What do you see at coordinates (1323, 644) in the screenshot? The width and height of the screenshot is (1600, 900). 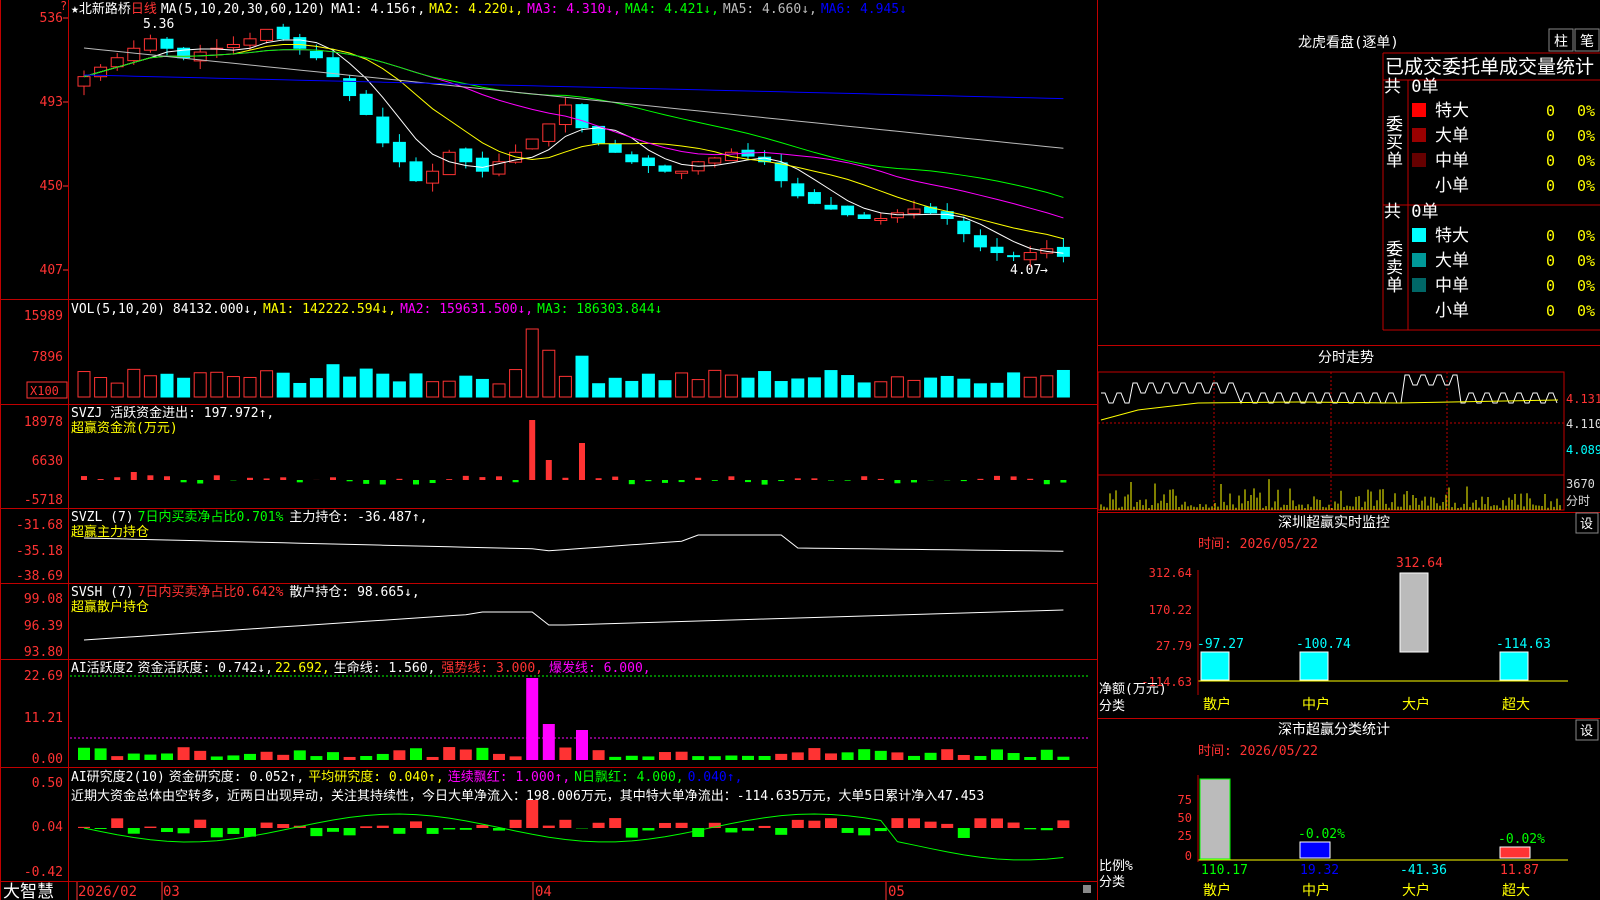 I see `monitor-value: -100.74` at bounding box center [1323, 644].